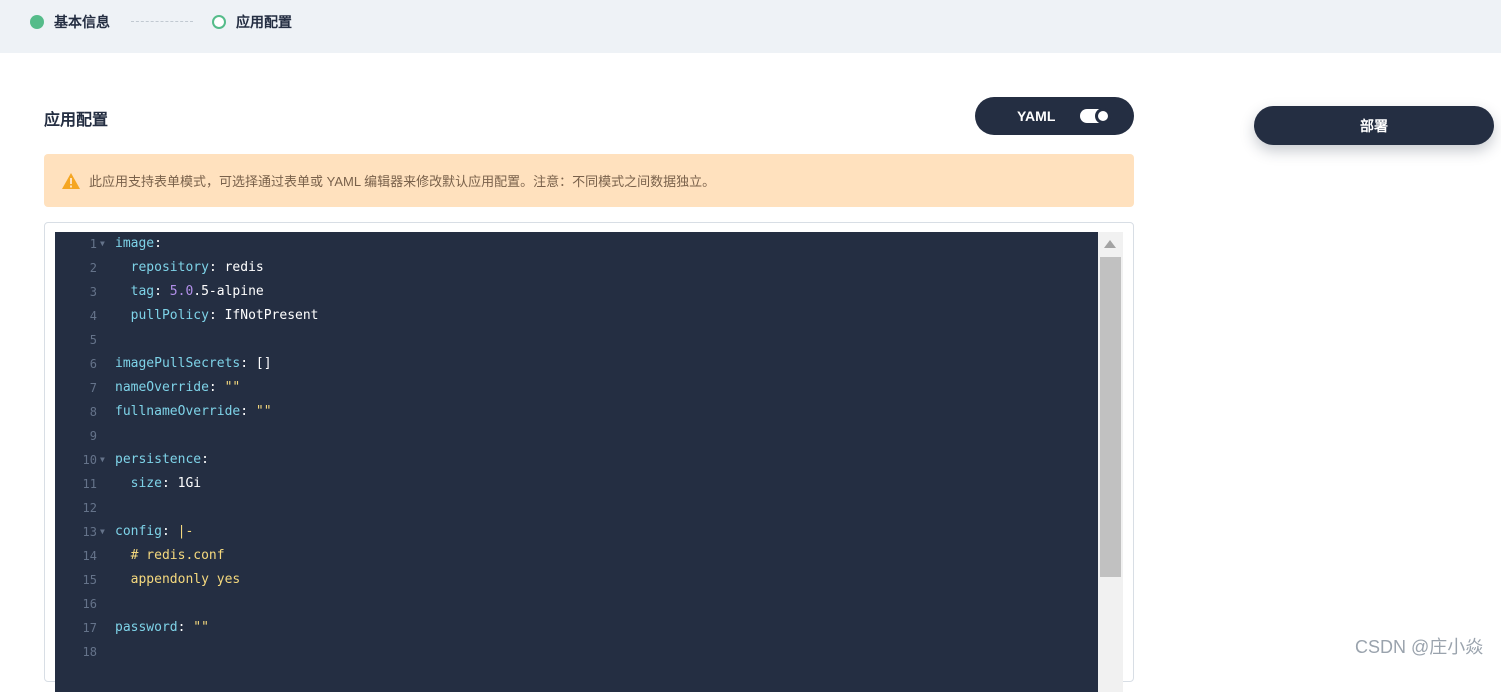 Image resolution: width=1501 pixels, height=692 pixels. Describe the element at coordinates (162, 387) in the screenshot. I see `code-token: nameOverride` at that location.